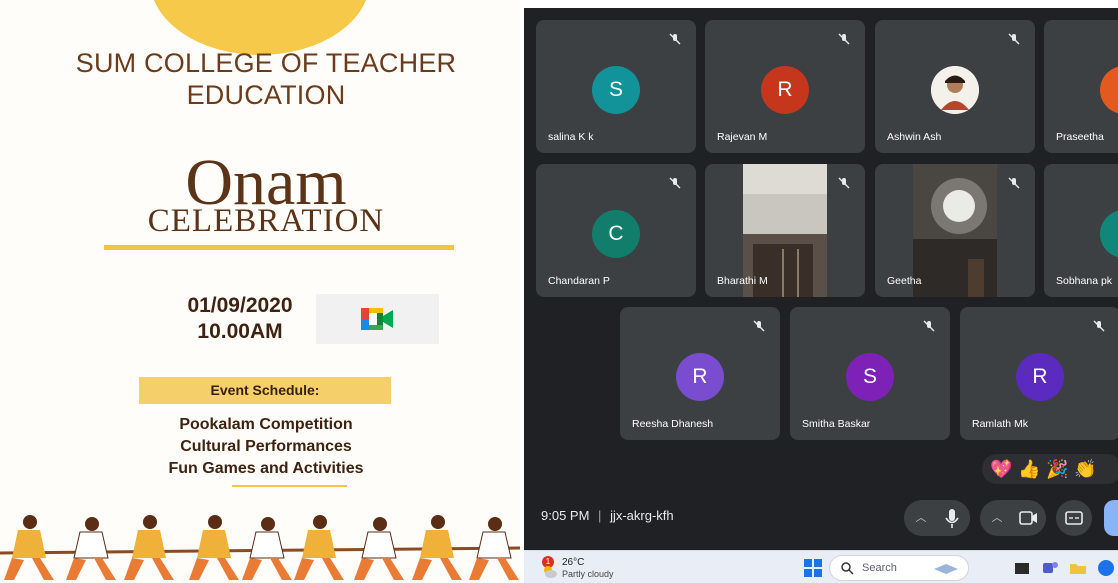 The image size is (1118, 583). Describe the element at coordinates (573, 562) in the screenshot. I see `weather-temperature: 26°C` at that location.